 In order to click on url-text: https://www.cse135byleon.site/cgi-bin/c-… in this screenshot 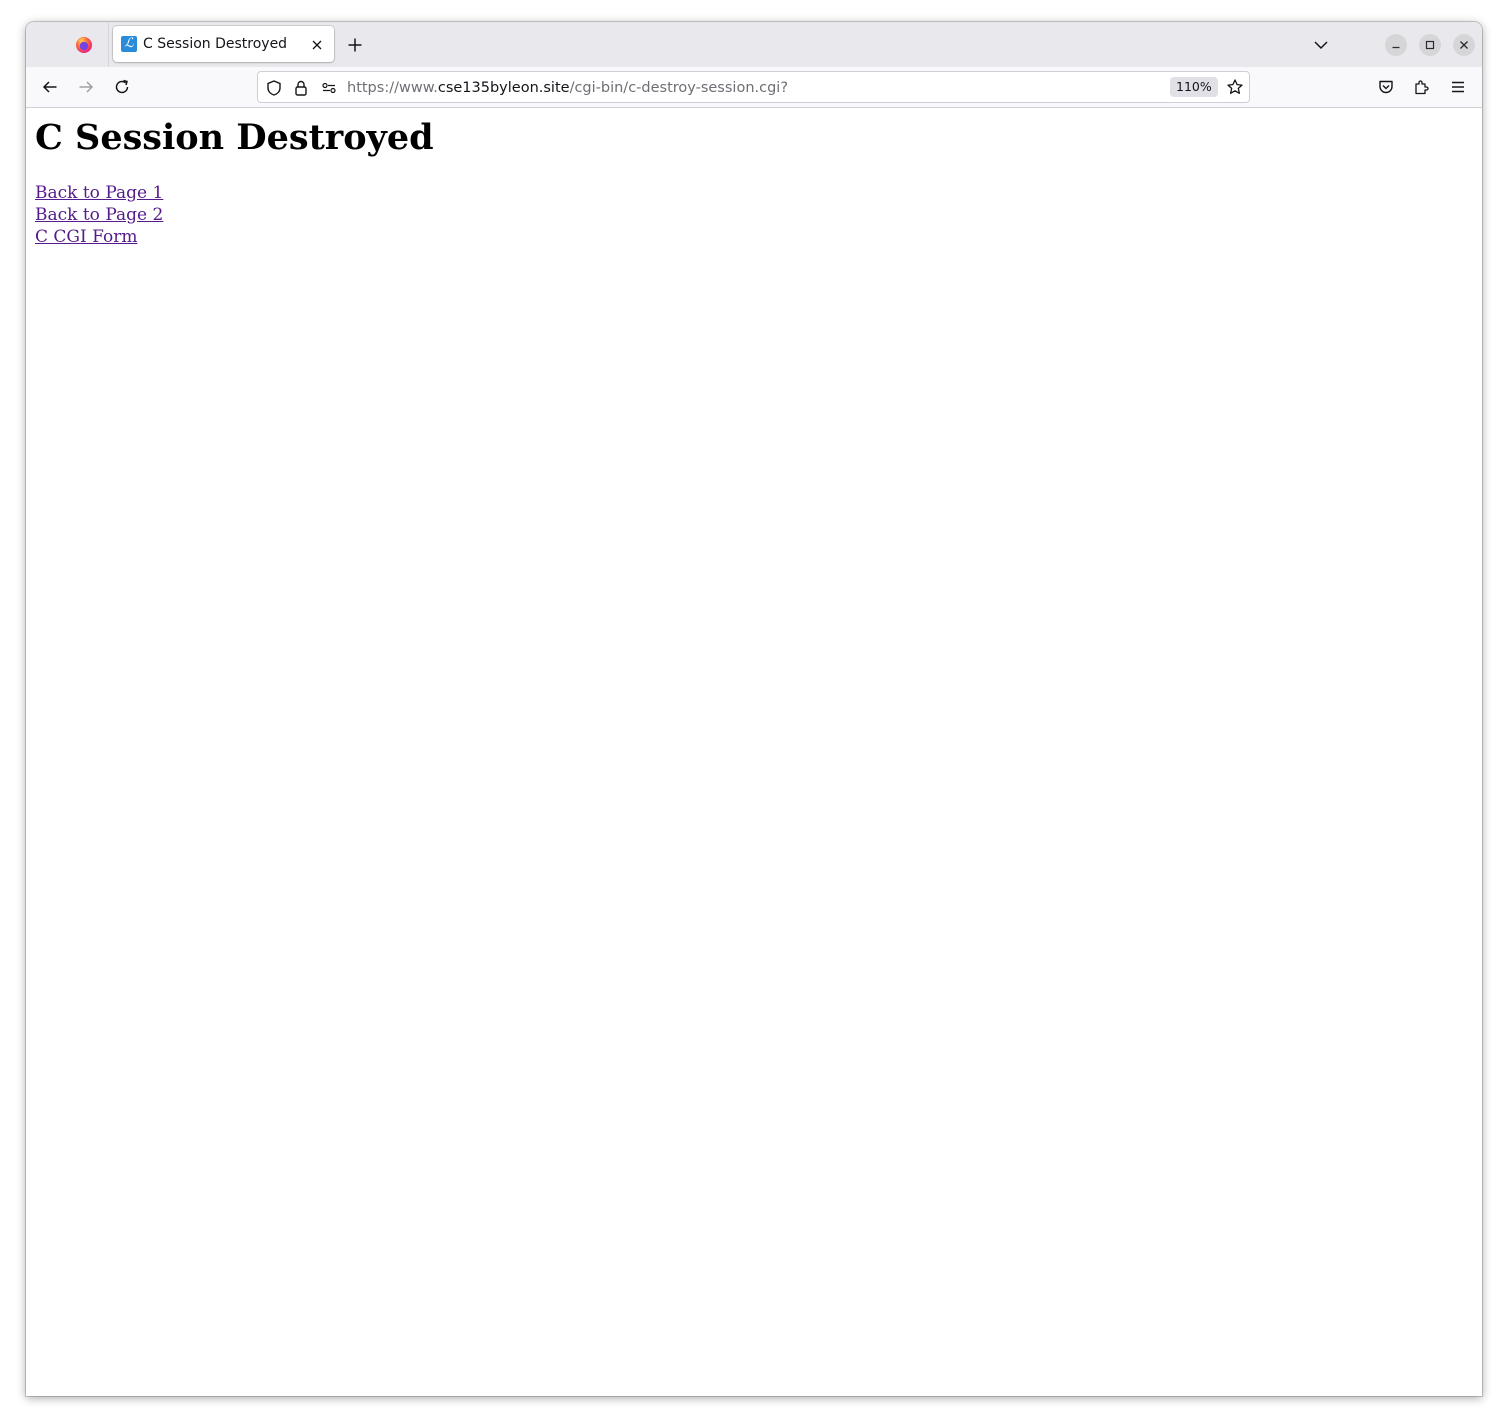, I will do `click(567, 88)`.